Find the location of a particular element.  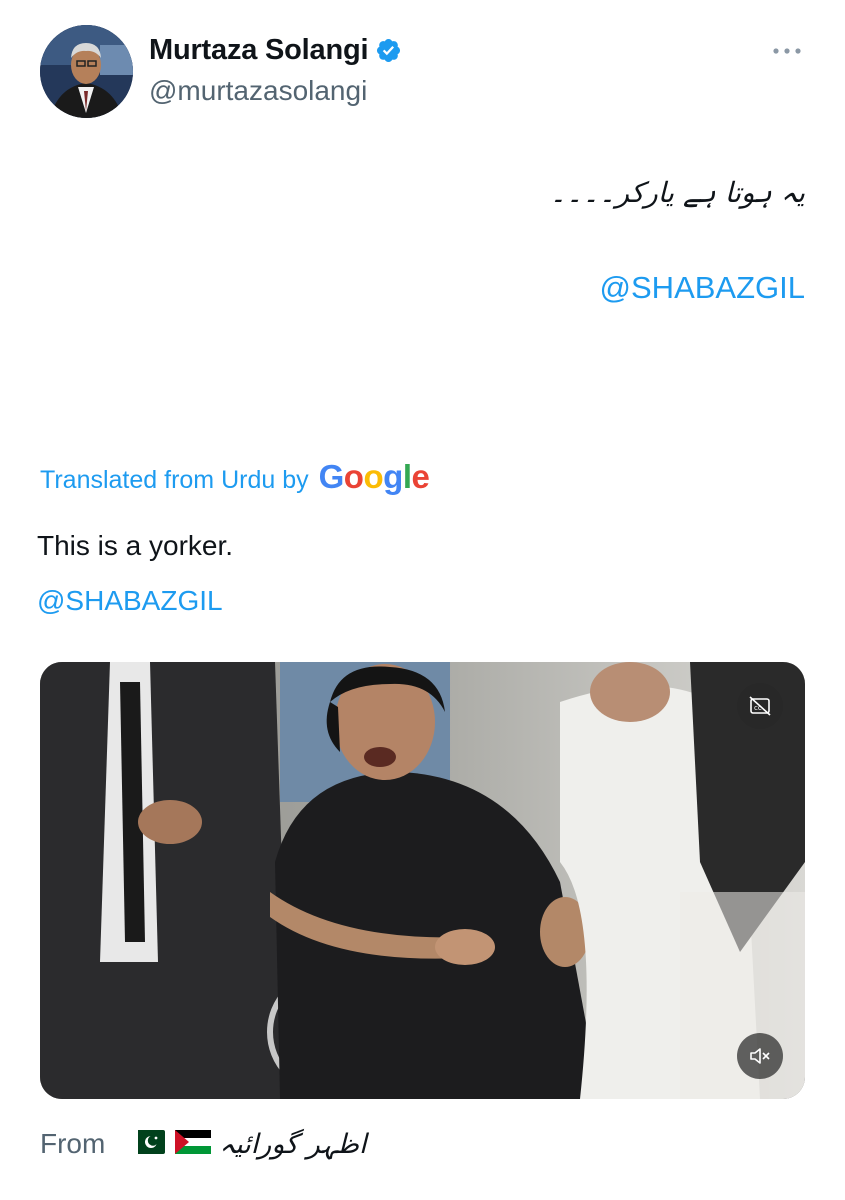

more-options-icon is located at coordinates (787, 51).